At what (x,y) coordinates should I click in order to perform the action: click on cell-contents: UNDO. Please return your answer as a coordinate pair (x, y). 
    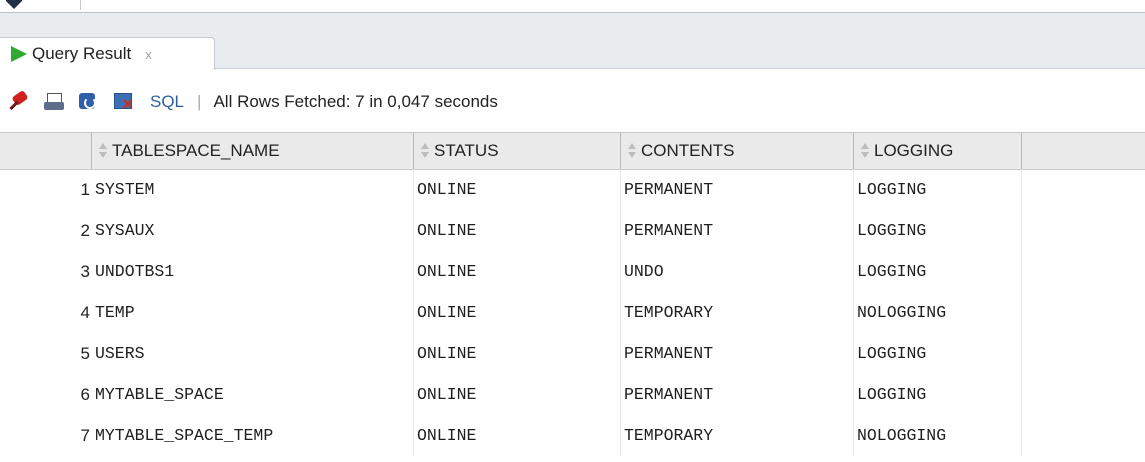
    Looking at the image, I should click on (737, 271).